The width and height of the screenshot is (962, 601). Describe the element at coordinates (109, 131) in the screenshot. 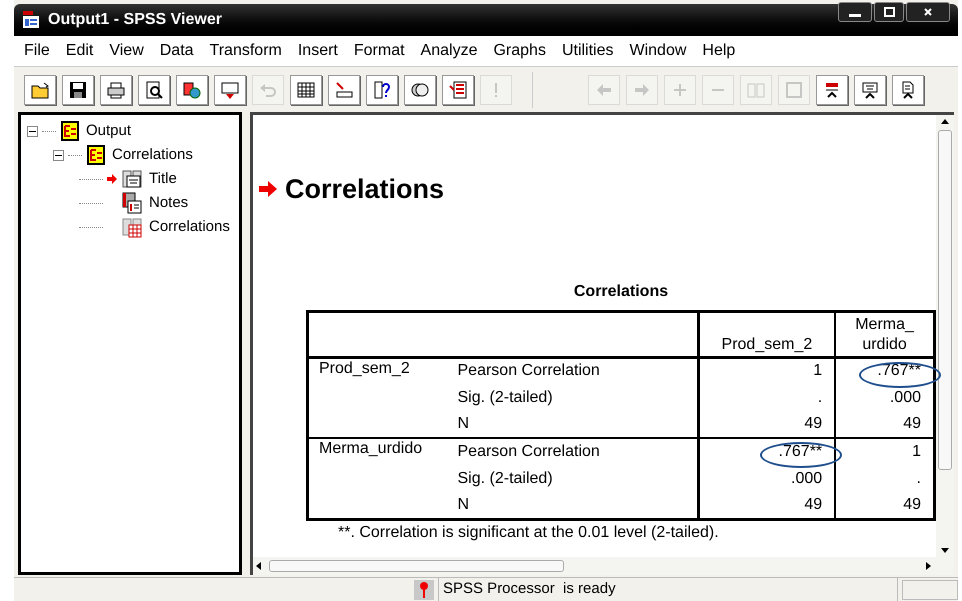

I see `outline-item: Output` at that location.